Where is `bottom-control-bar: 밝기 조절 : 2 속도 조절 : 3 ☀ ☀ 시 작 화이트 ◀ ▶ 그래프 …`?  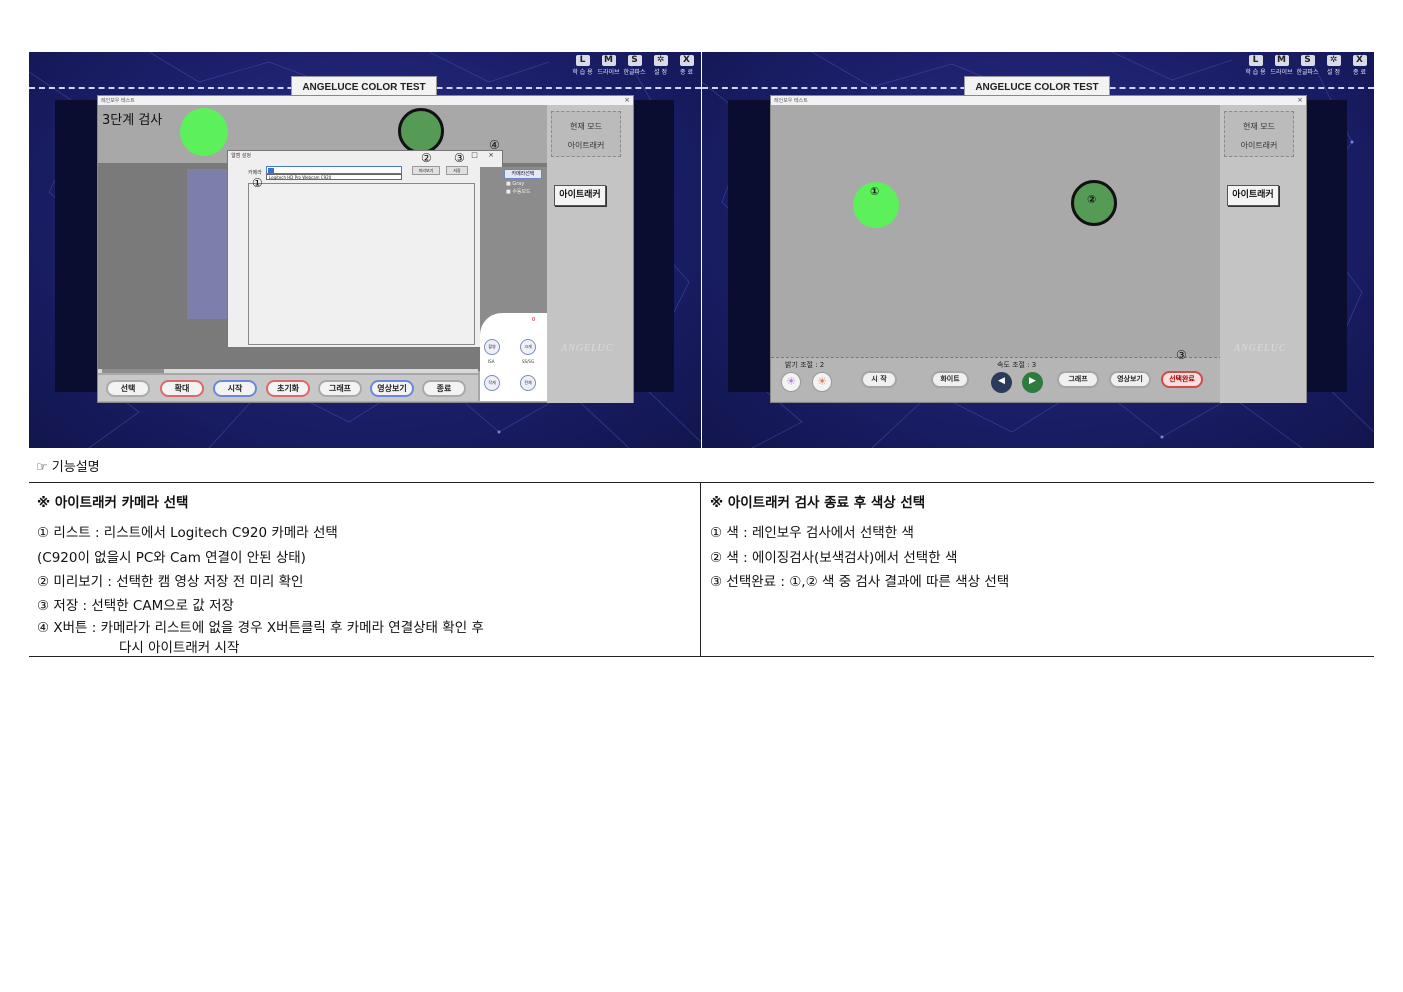
bottom-control-bar: 밝기 조절 : 2 속도 조절 : 3 ☀ ☀ 시 작 화이트 ◀ ▶ 그래프 … is located at coordinates (996, 379).